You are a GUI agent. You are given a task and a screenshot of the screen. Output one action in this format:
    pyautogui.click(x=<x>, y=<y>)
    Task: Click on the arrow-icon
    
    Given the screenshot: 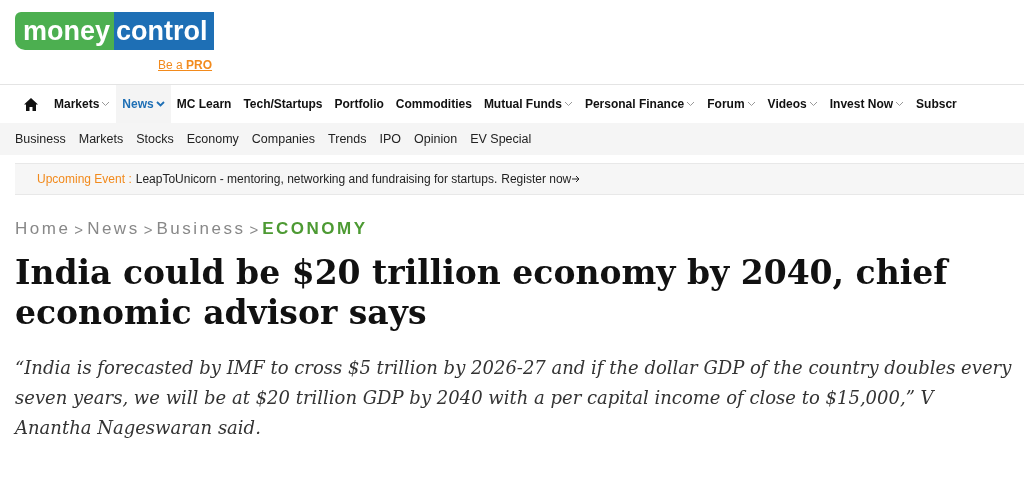 What is the action you would take?
    pyautogui.click(x=576, y=179)
    